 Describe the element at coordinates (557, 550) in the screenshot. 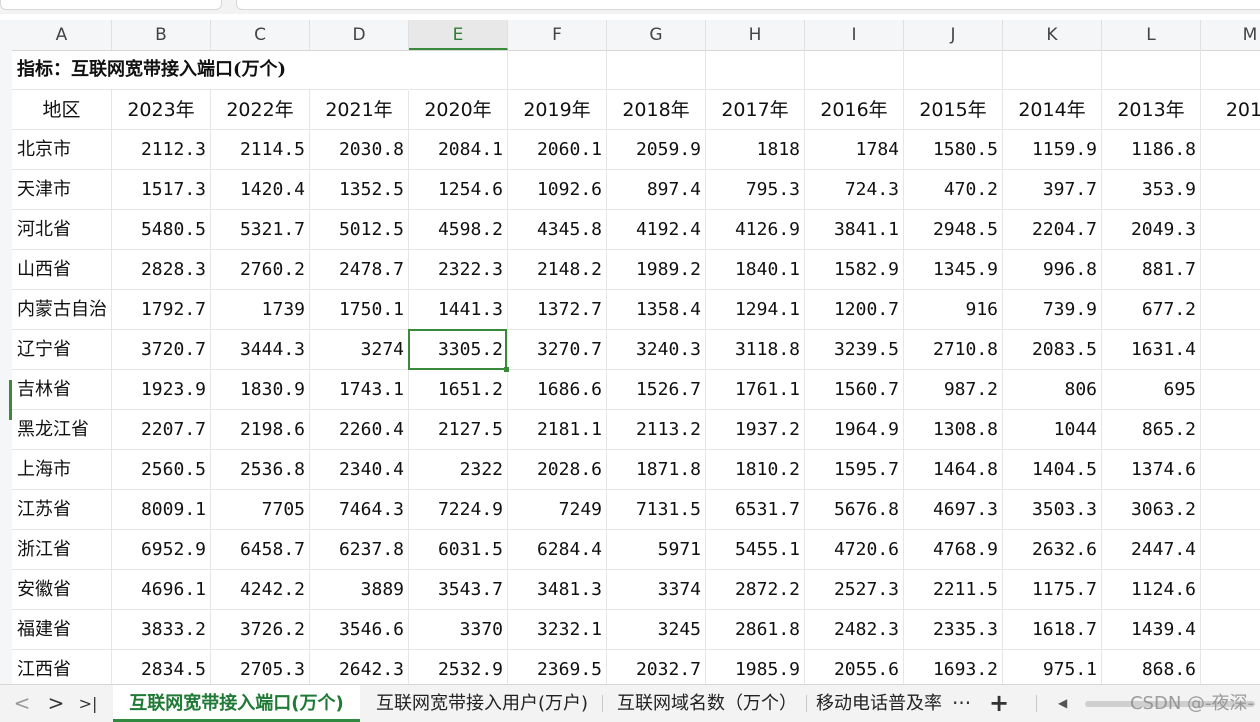

I see `value-cell: 6284.4` at that location.